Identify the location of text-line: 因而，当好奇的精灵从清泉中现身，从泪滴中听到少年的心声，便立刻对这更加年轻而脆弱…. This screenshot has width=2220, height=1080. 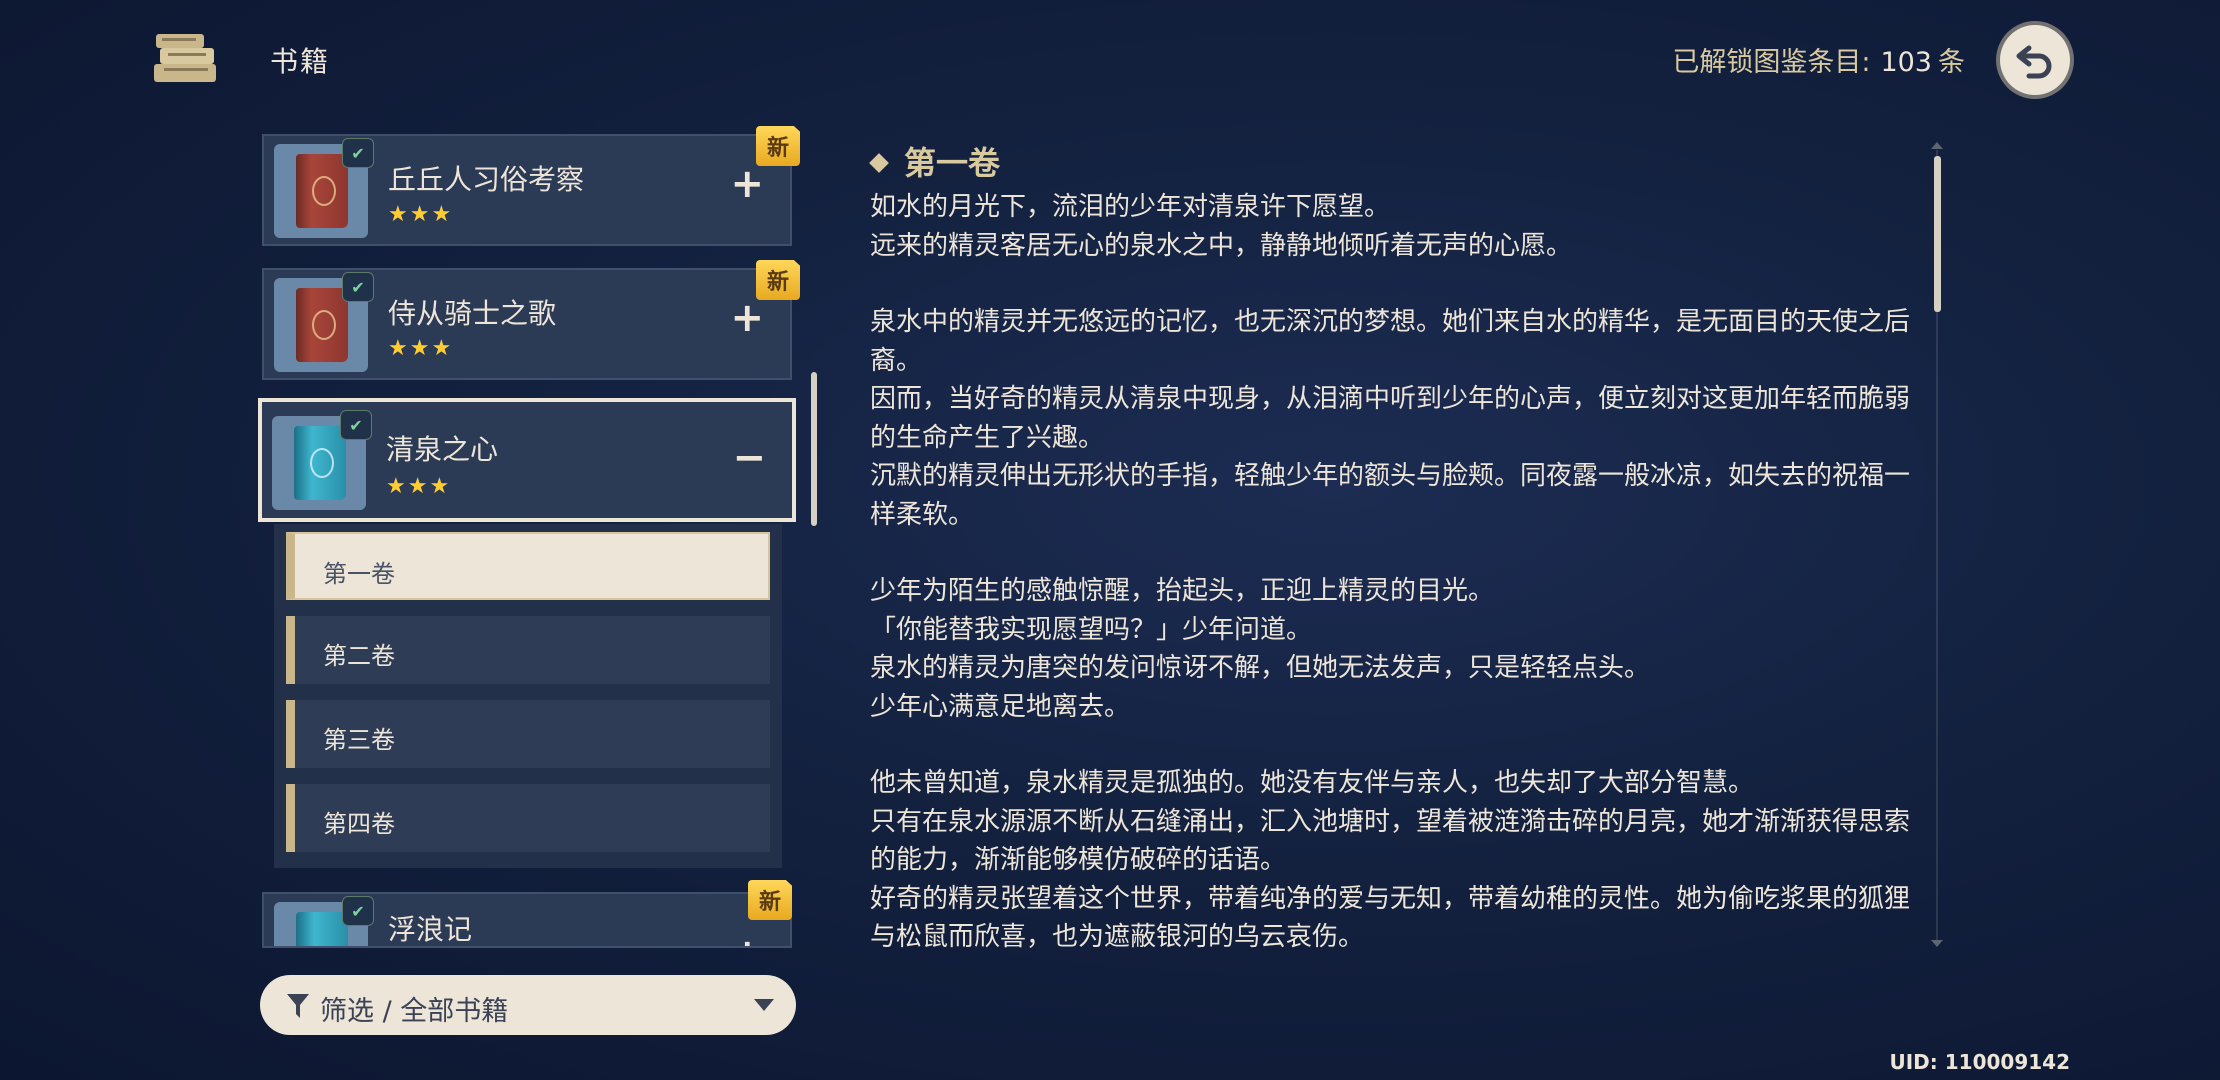
(1390, 418).